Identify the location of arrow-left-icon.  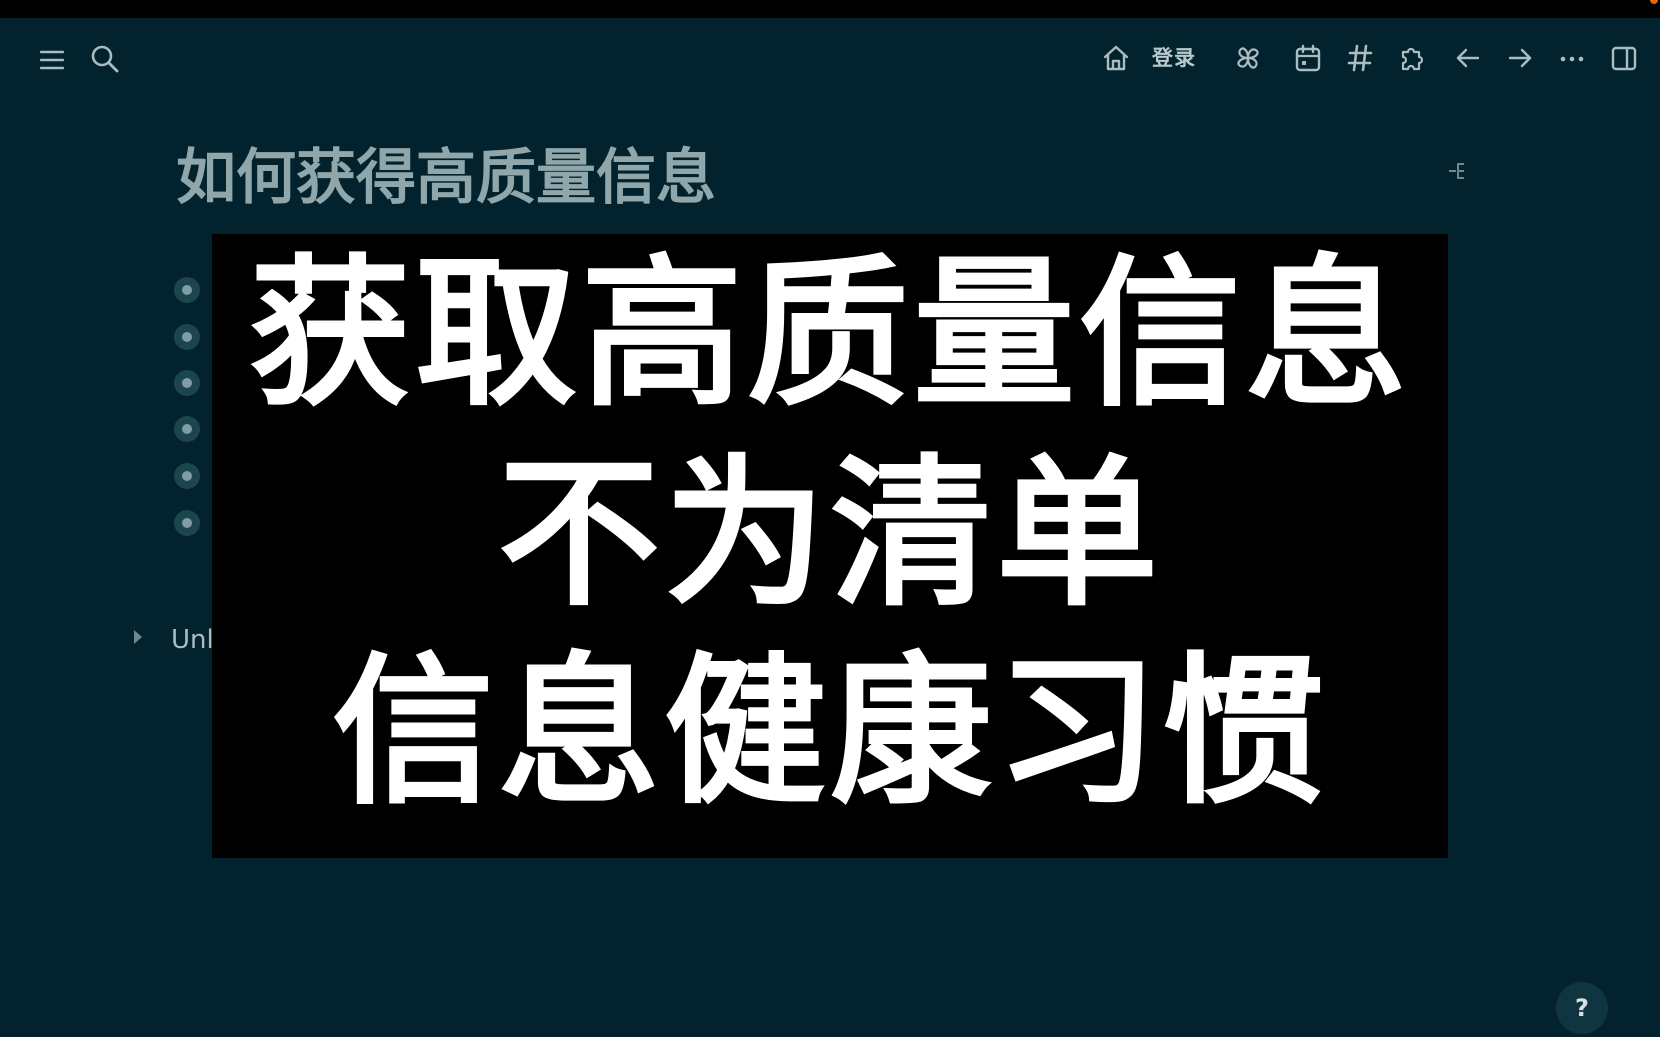
(1468, 58).